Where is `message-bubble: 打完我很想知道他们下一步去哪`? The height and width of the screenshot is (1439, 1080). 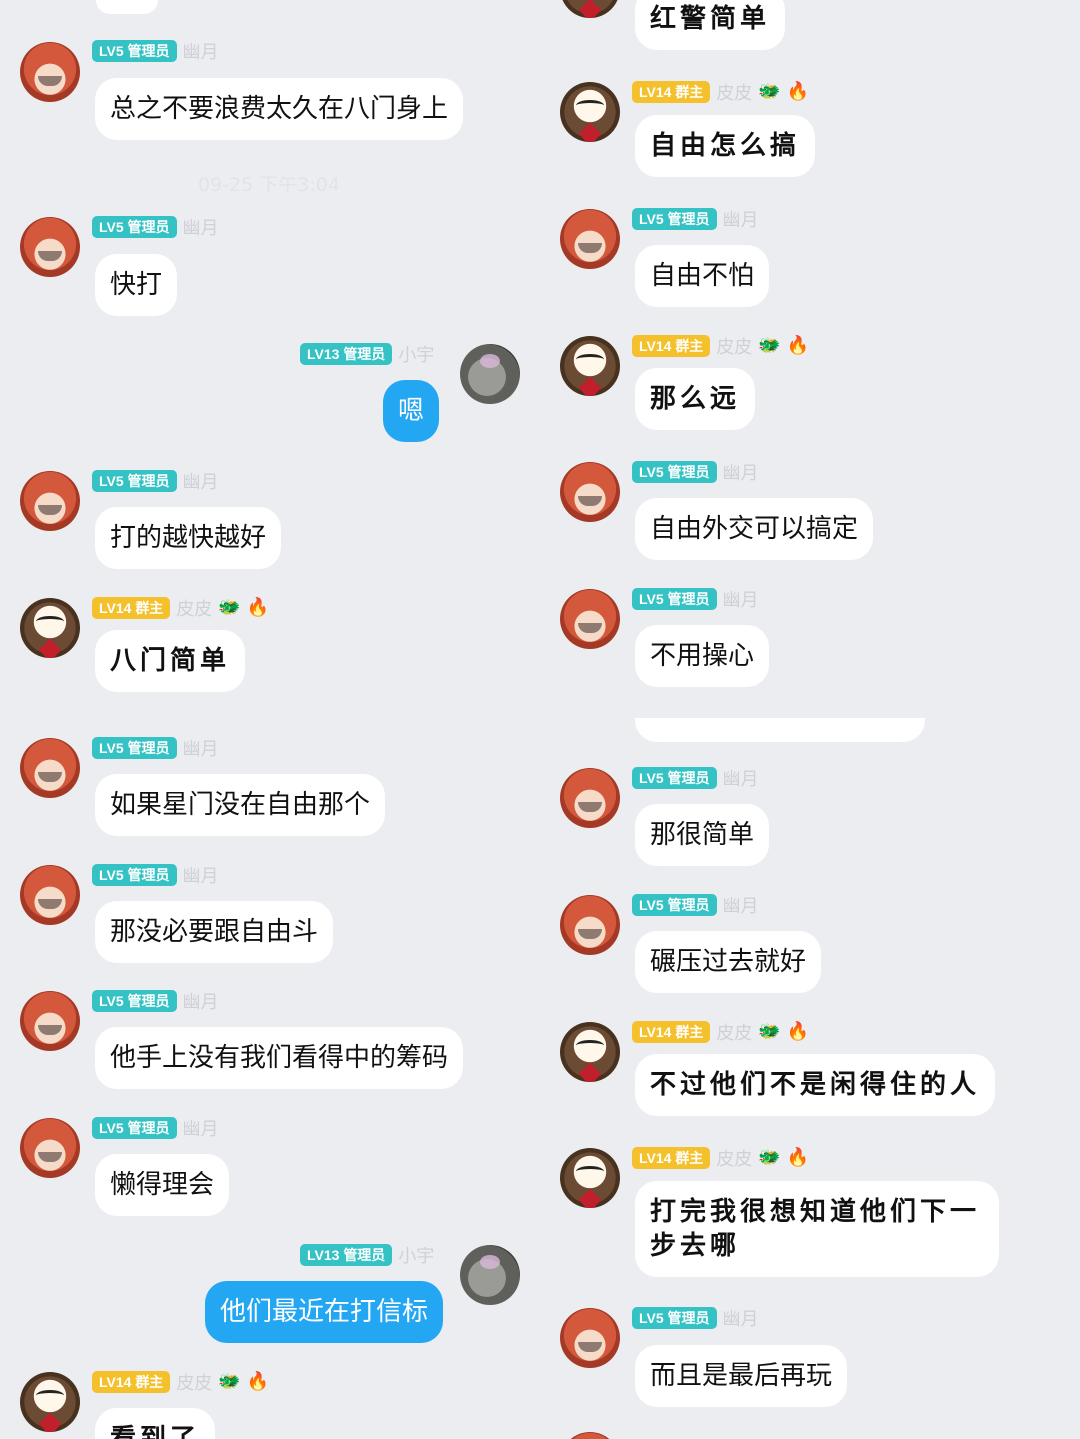 message-bubble: 打完我很想知道他们下一步去哪 is located at coordinates (817, 1229).